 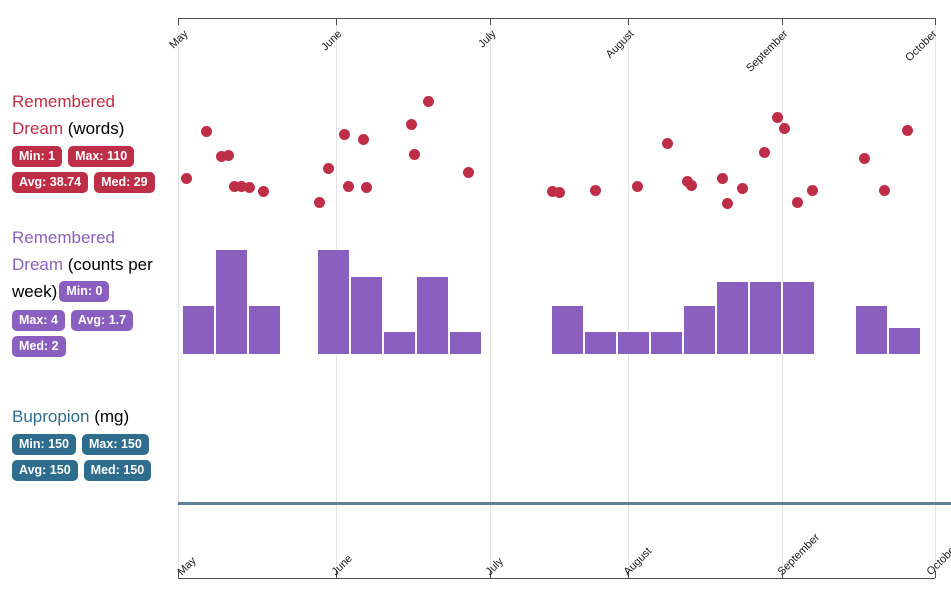 What do you see at coordinates (487, 39) in the screenshot?
I see `axis-label-top-July: July` at bounding box center [487, 39].